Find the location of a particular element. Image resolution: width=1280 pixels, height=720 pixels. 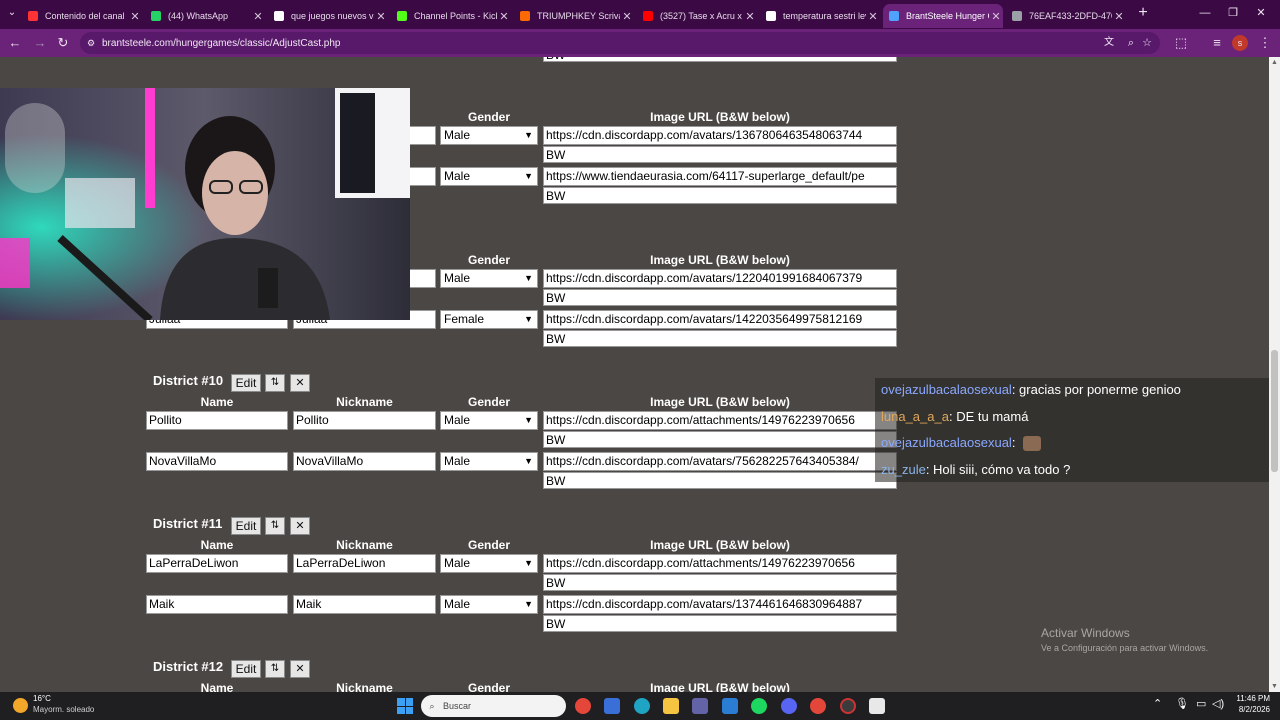

close-window-button: ✕ is located at coordinates (1261, 13).